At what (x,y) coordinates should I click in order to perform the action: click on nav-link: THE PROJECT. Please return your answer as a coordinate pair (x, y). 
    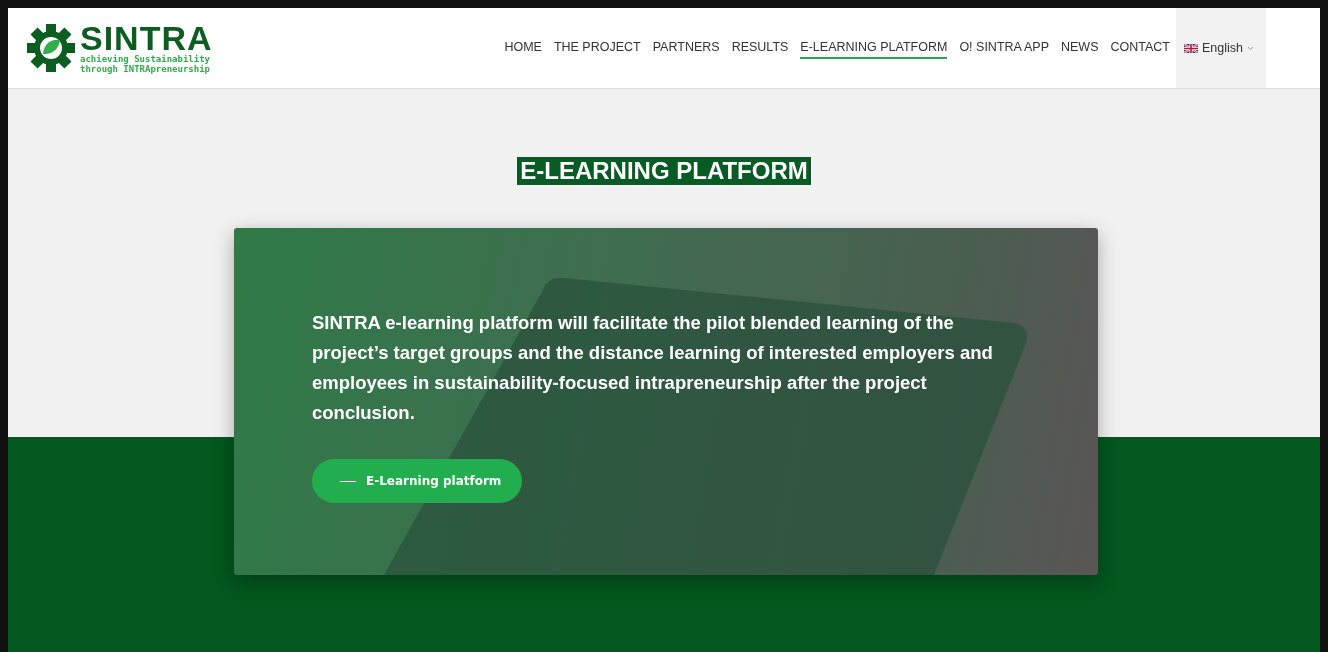
    Looking at the image, I should click on (597, 48).